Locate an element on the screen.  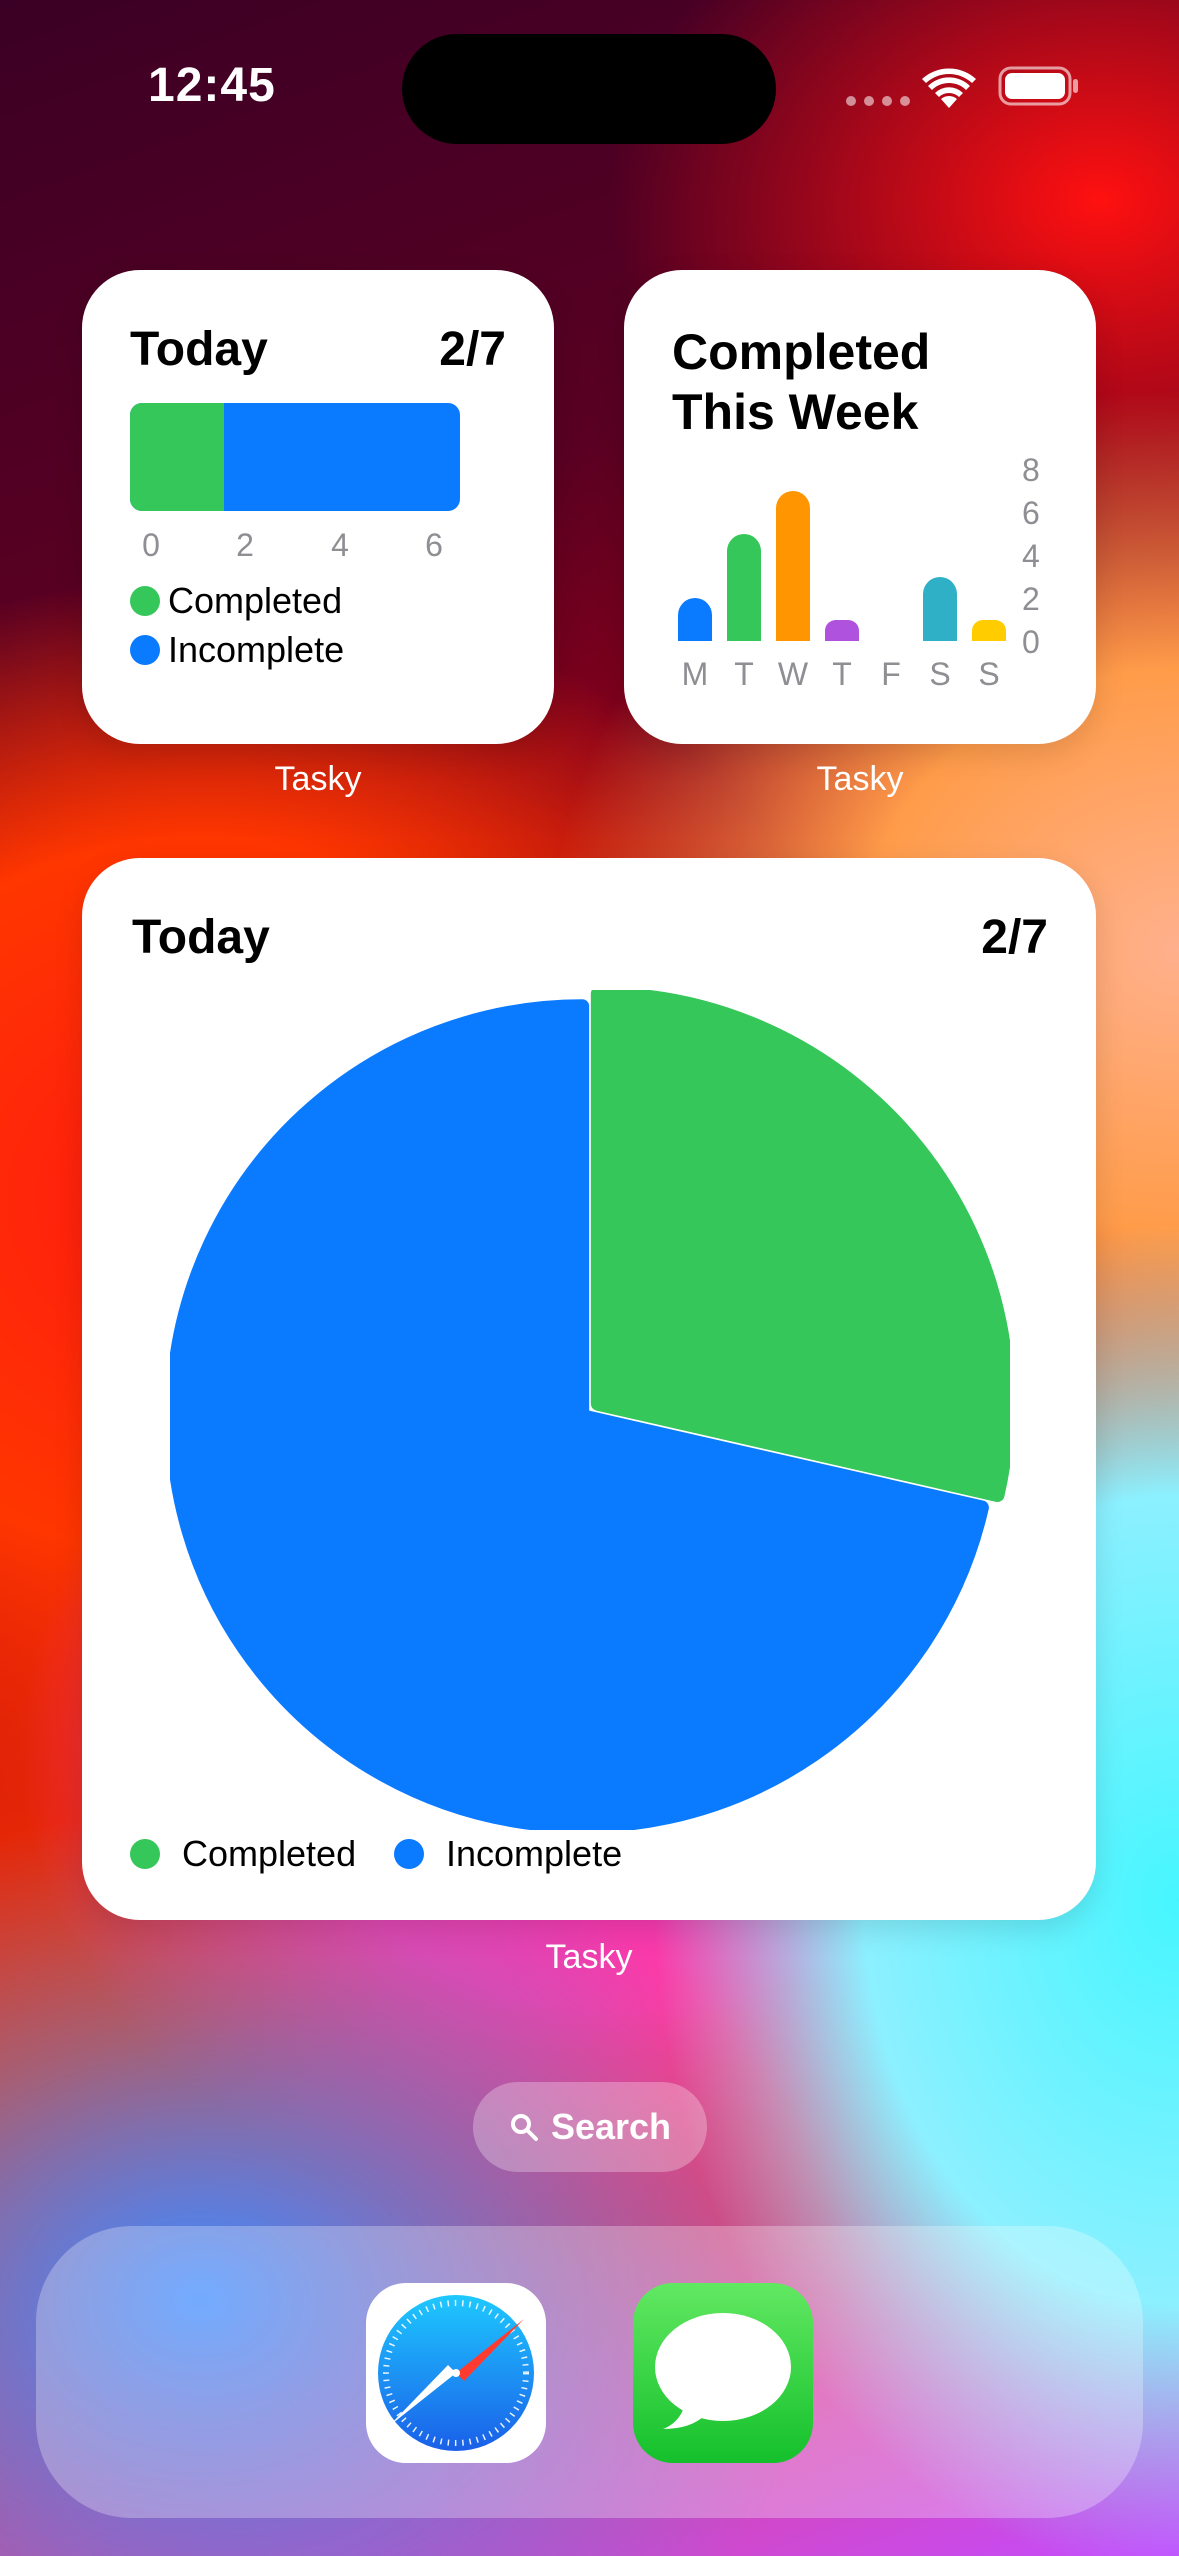
pie-slice-completed is located at coordinates (800, 1246).